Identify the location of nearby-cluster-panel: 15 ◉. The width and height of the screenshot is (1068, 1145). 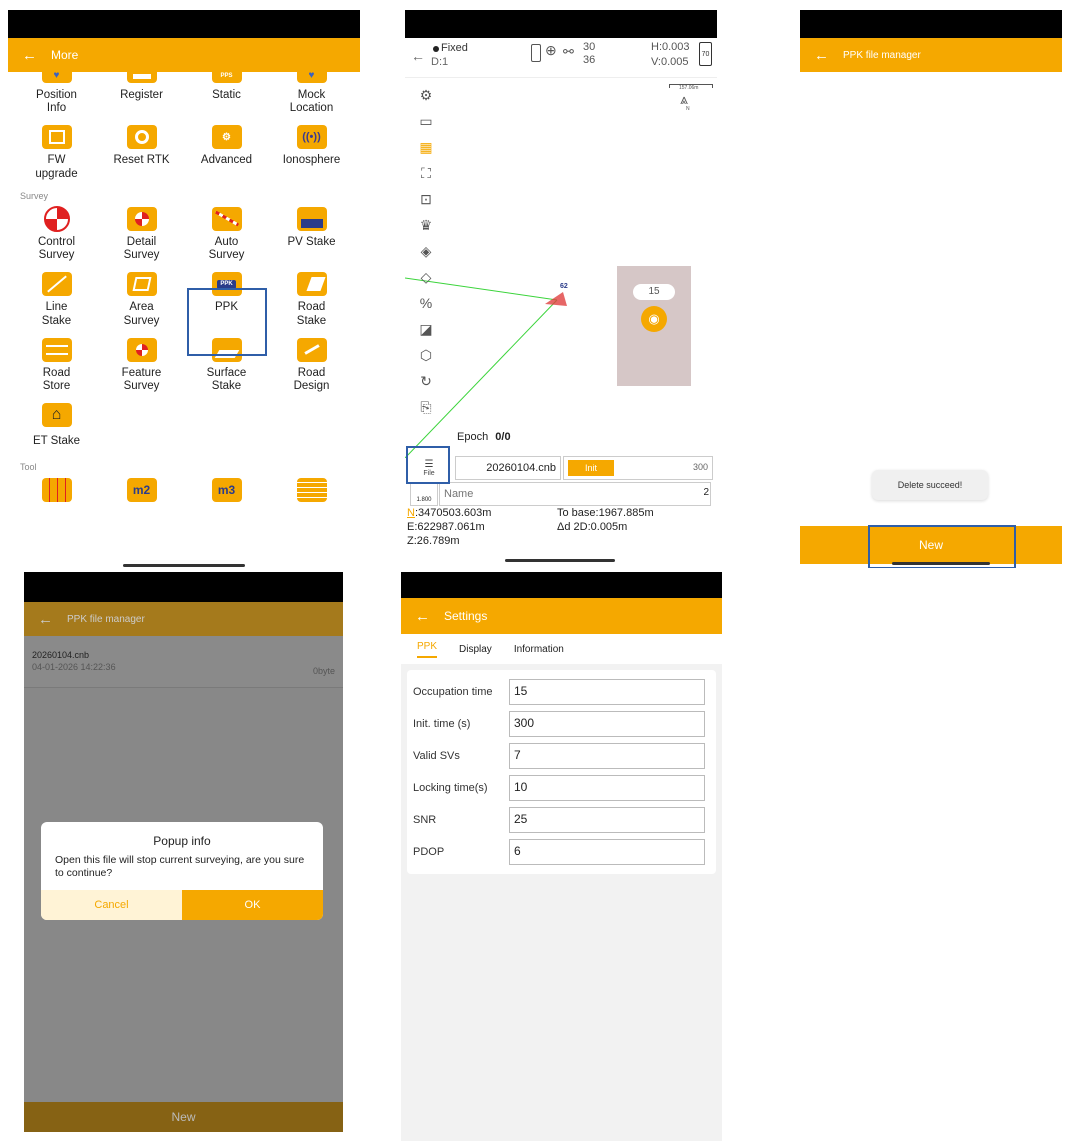
(654, 326).